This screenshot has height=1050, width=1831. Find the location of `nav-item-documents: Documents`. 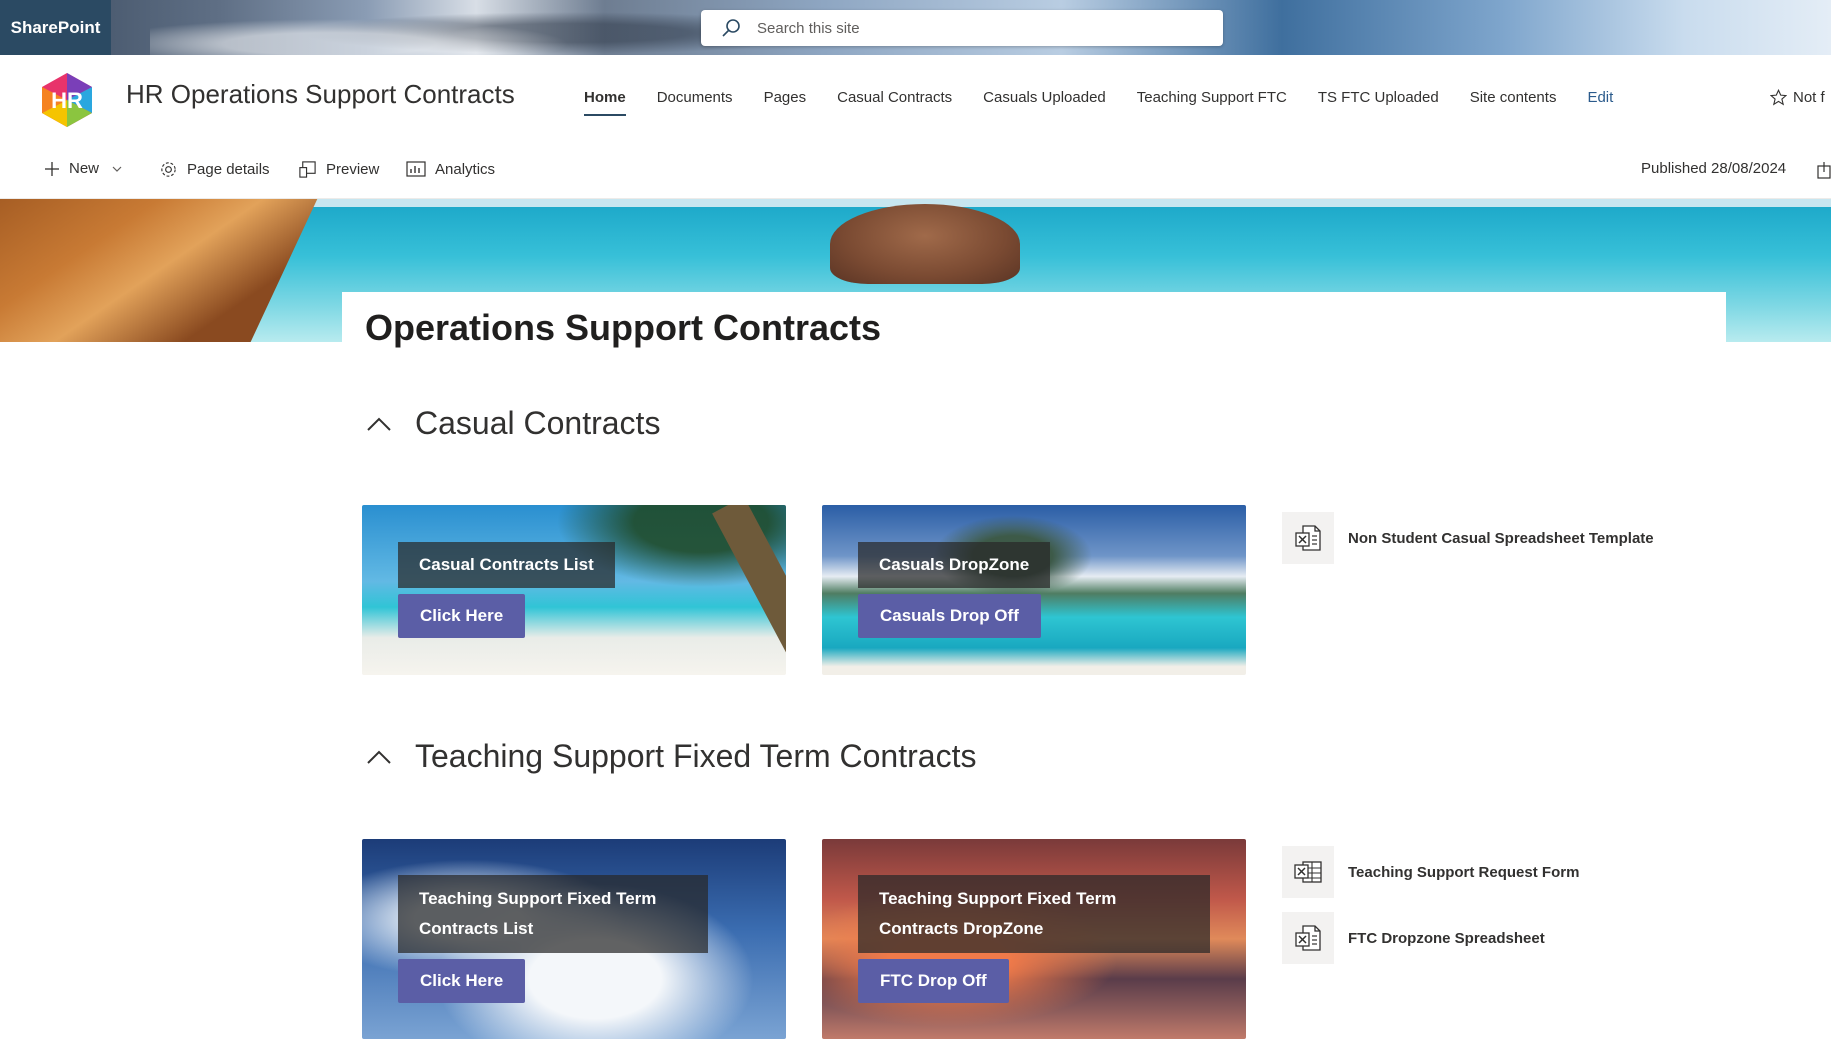

nav-item-documents: Documents is located at coordinates (695, 102).